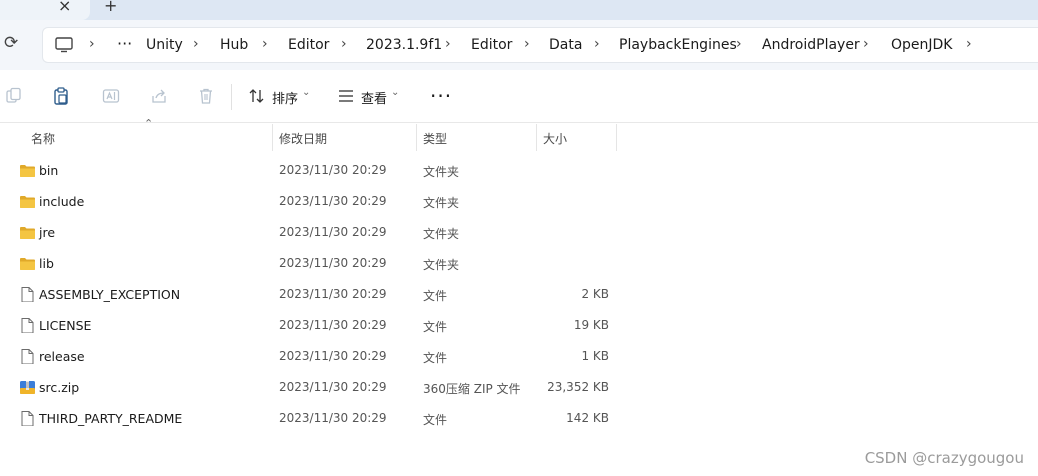 The height and width of the screenshot is (476, 1038). Describe the element at coordinates (62, 356) in the screenshot. I see `file-name: release` at that location.